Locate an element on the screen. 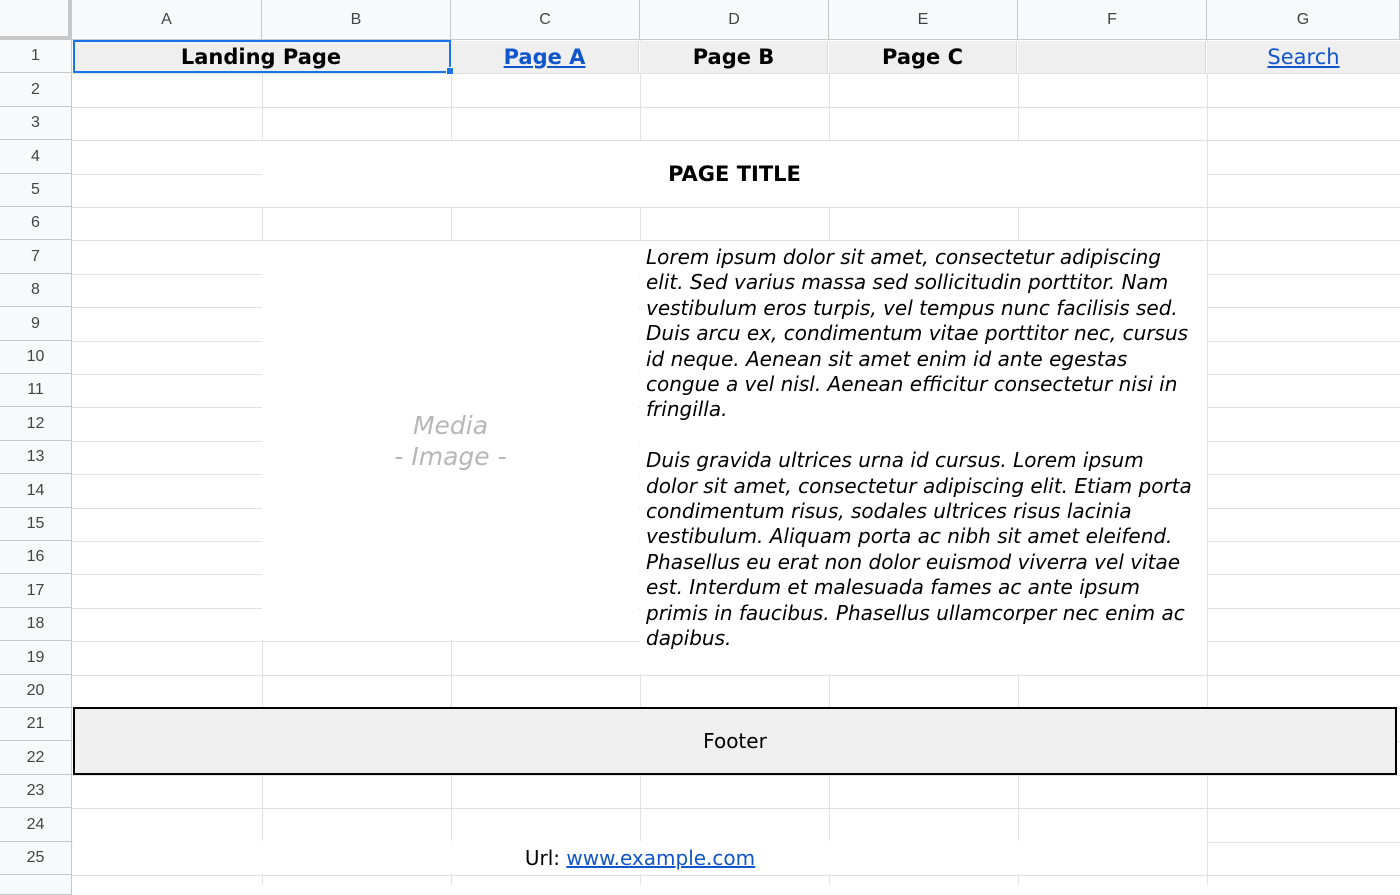  url-link: www.example.com is located at coordinates (660, 858).